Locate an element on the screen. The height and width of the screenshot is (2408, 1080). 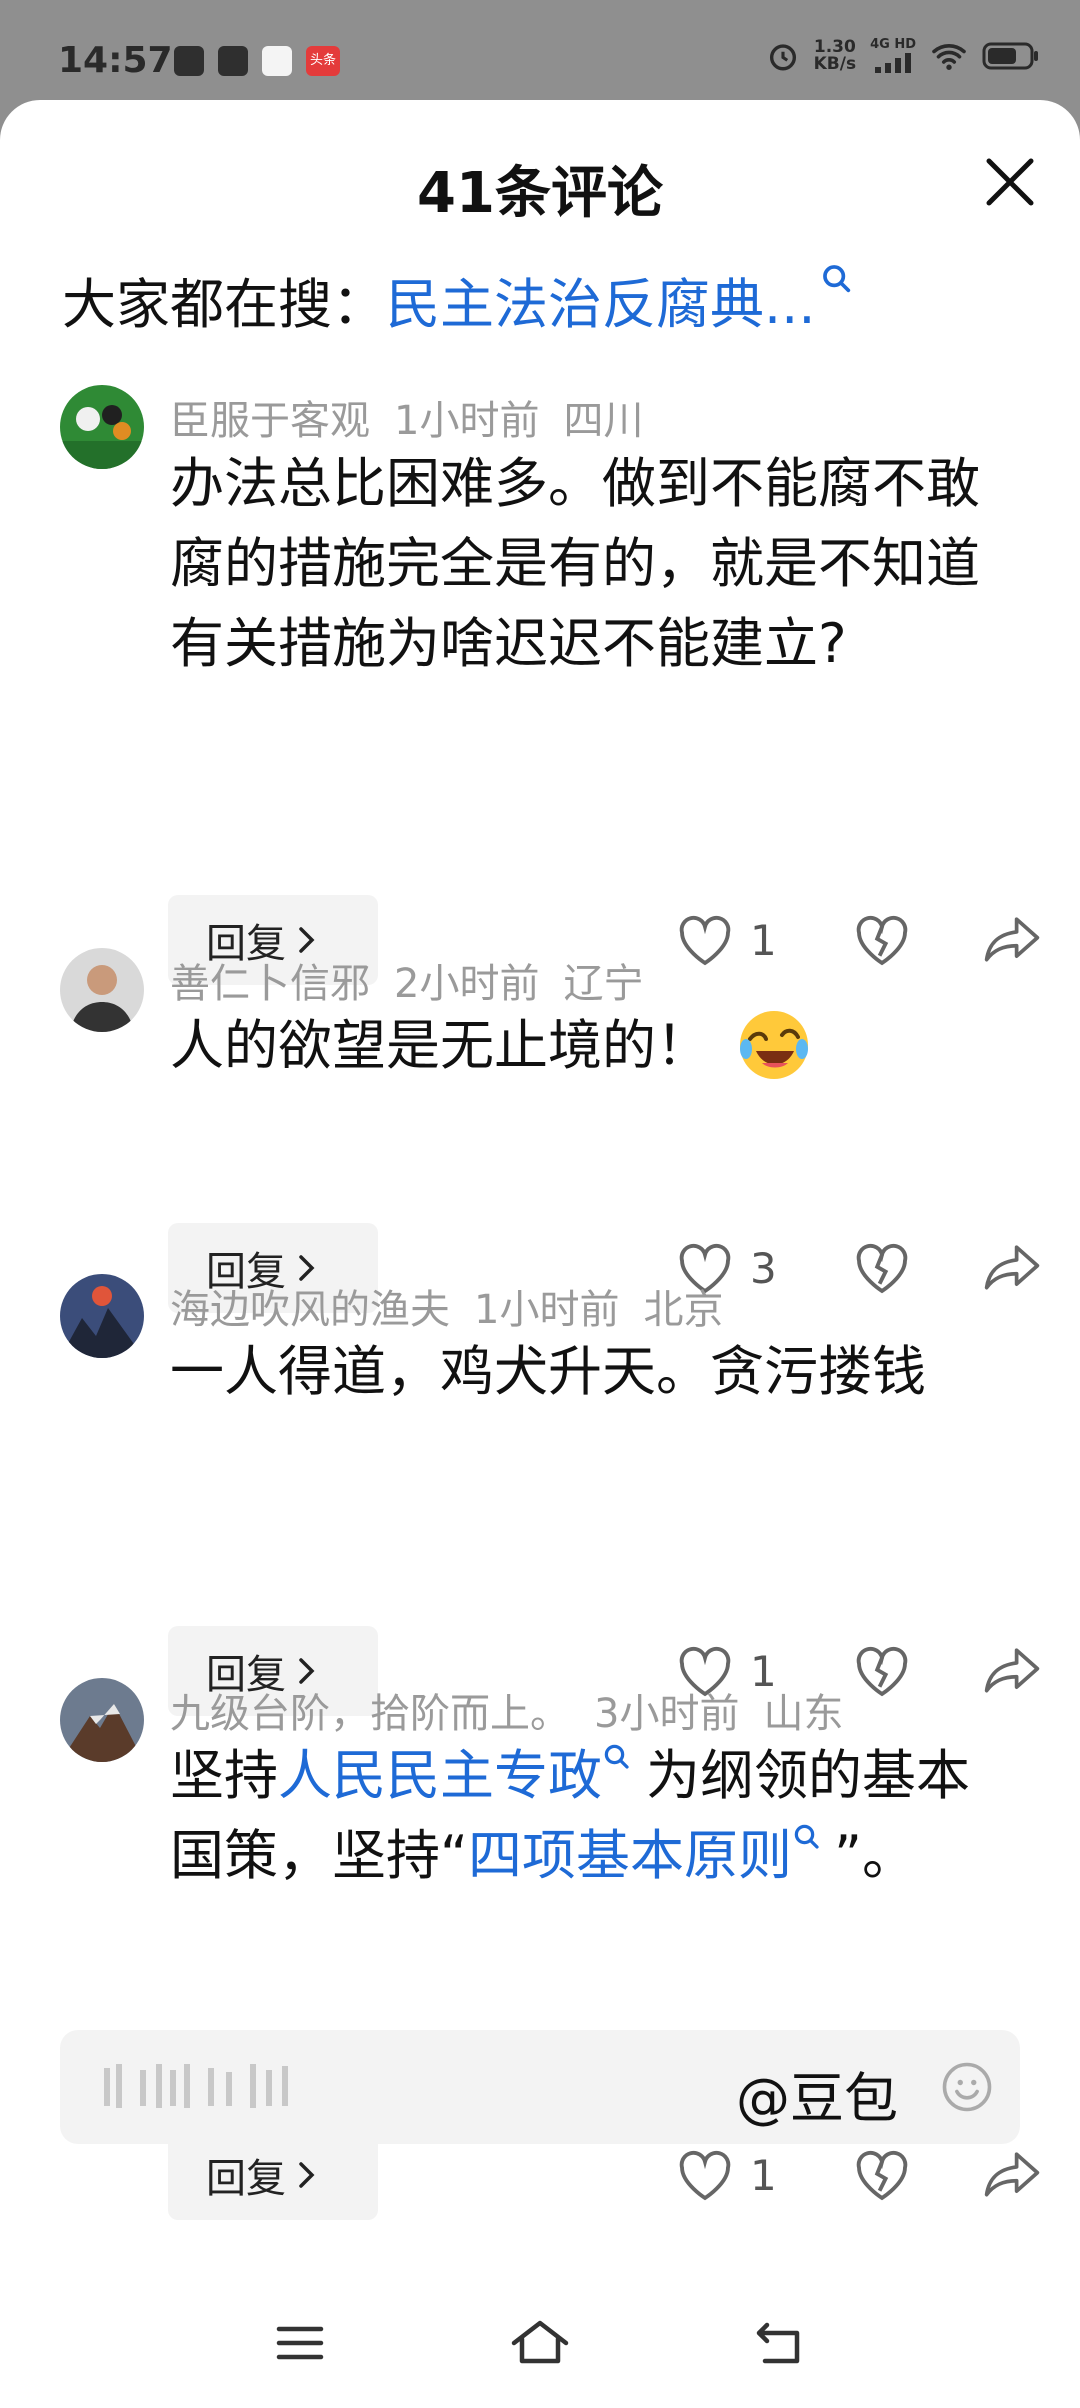
comment-location: 辽宁 is located at coordinates (603, 984).